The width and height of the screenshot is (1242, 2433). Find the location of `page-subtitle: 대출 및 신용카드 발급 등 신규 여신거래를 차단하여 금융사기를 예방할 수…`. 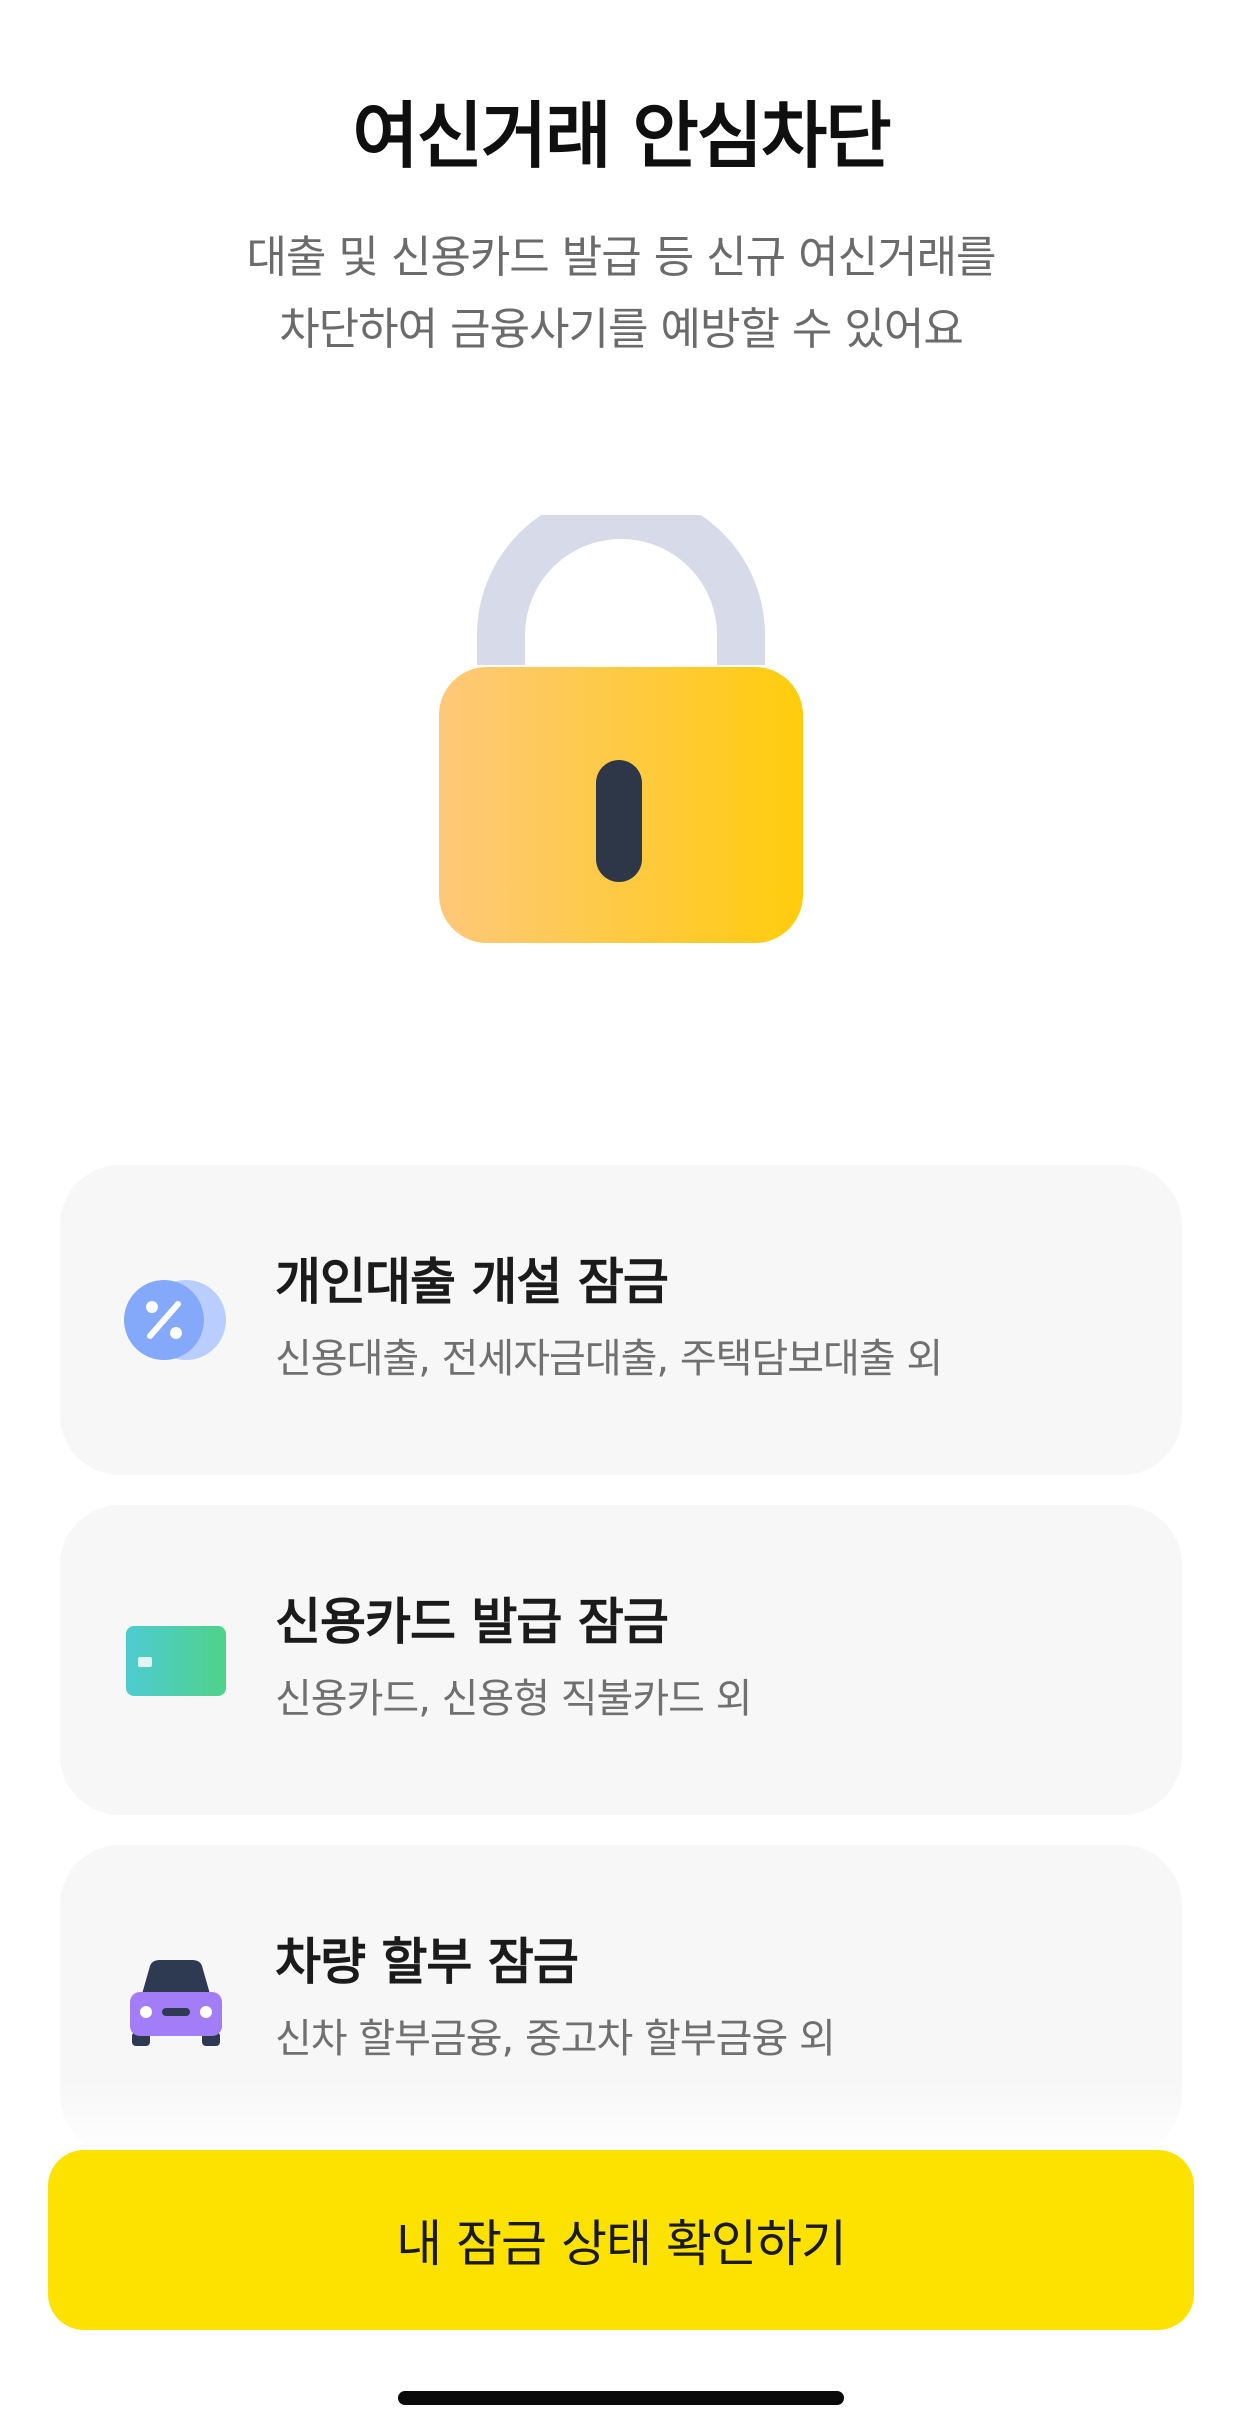

page-subtitle: 대출 및 신용카드 발급 등 신규 여신거래를 차단하여 금융사기를 예방할 수… is located at coordinates (621, 294).